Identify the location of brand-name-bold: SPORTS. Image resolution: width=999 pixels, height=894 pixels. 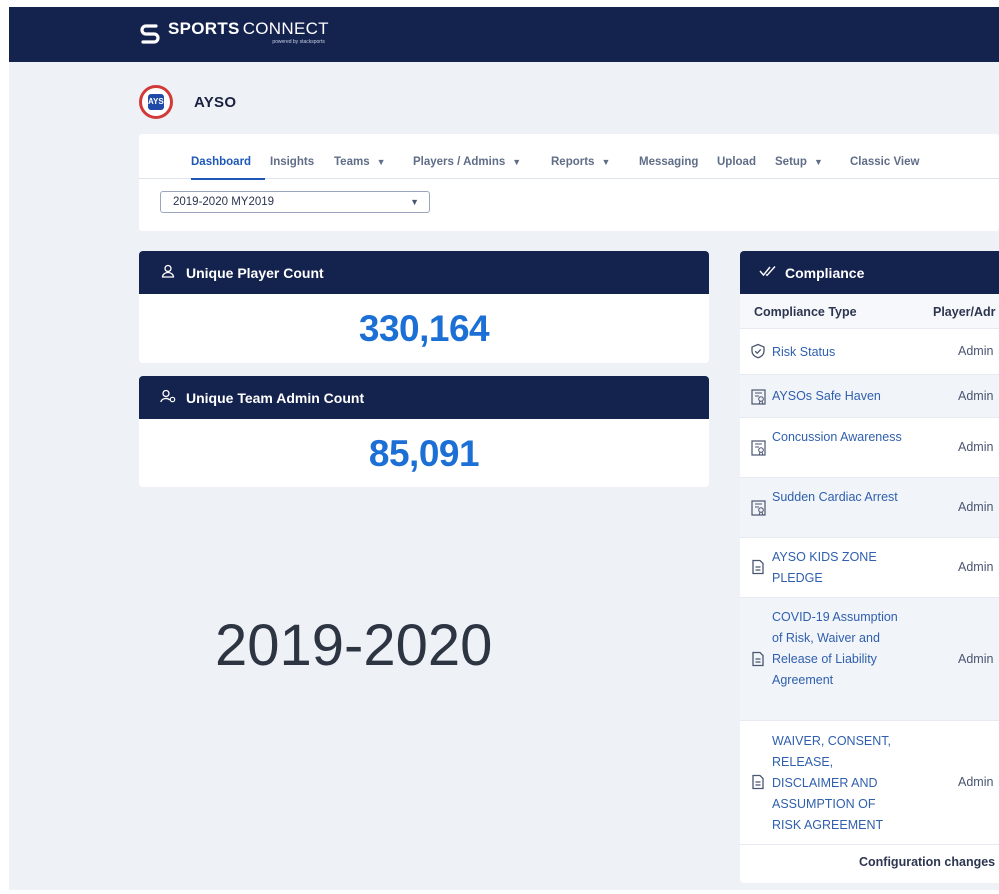
(204, 28).